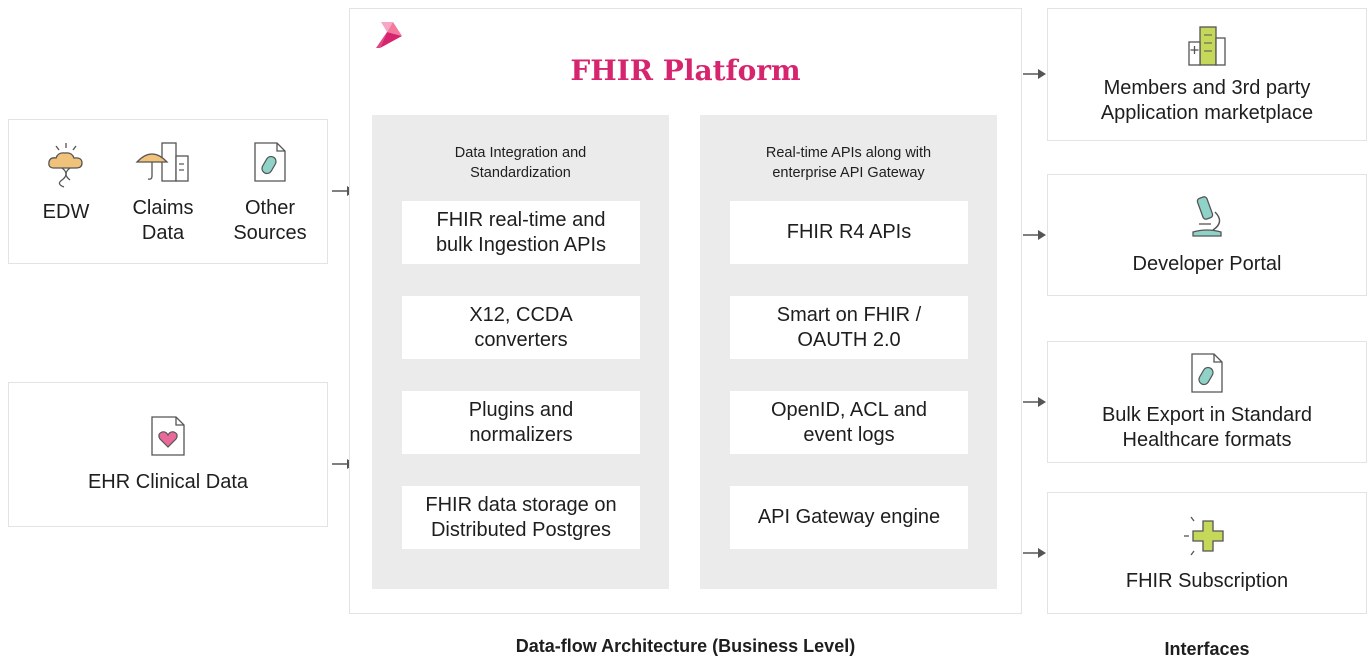  I want to click on ehr-label: EHR Clinical Data, so click(168, 482).